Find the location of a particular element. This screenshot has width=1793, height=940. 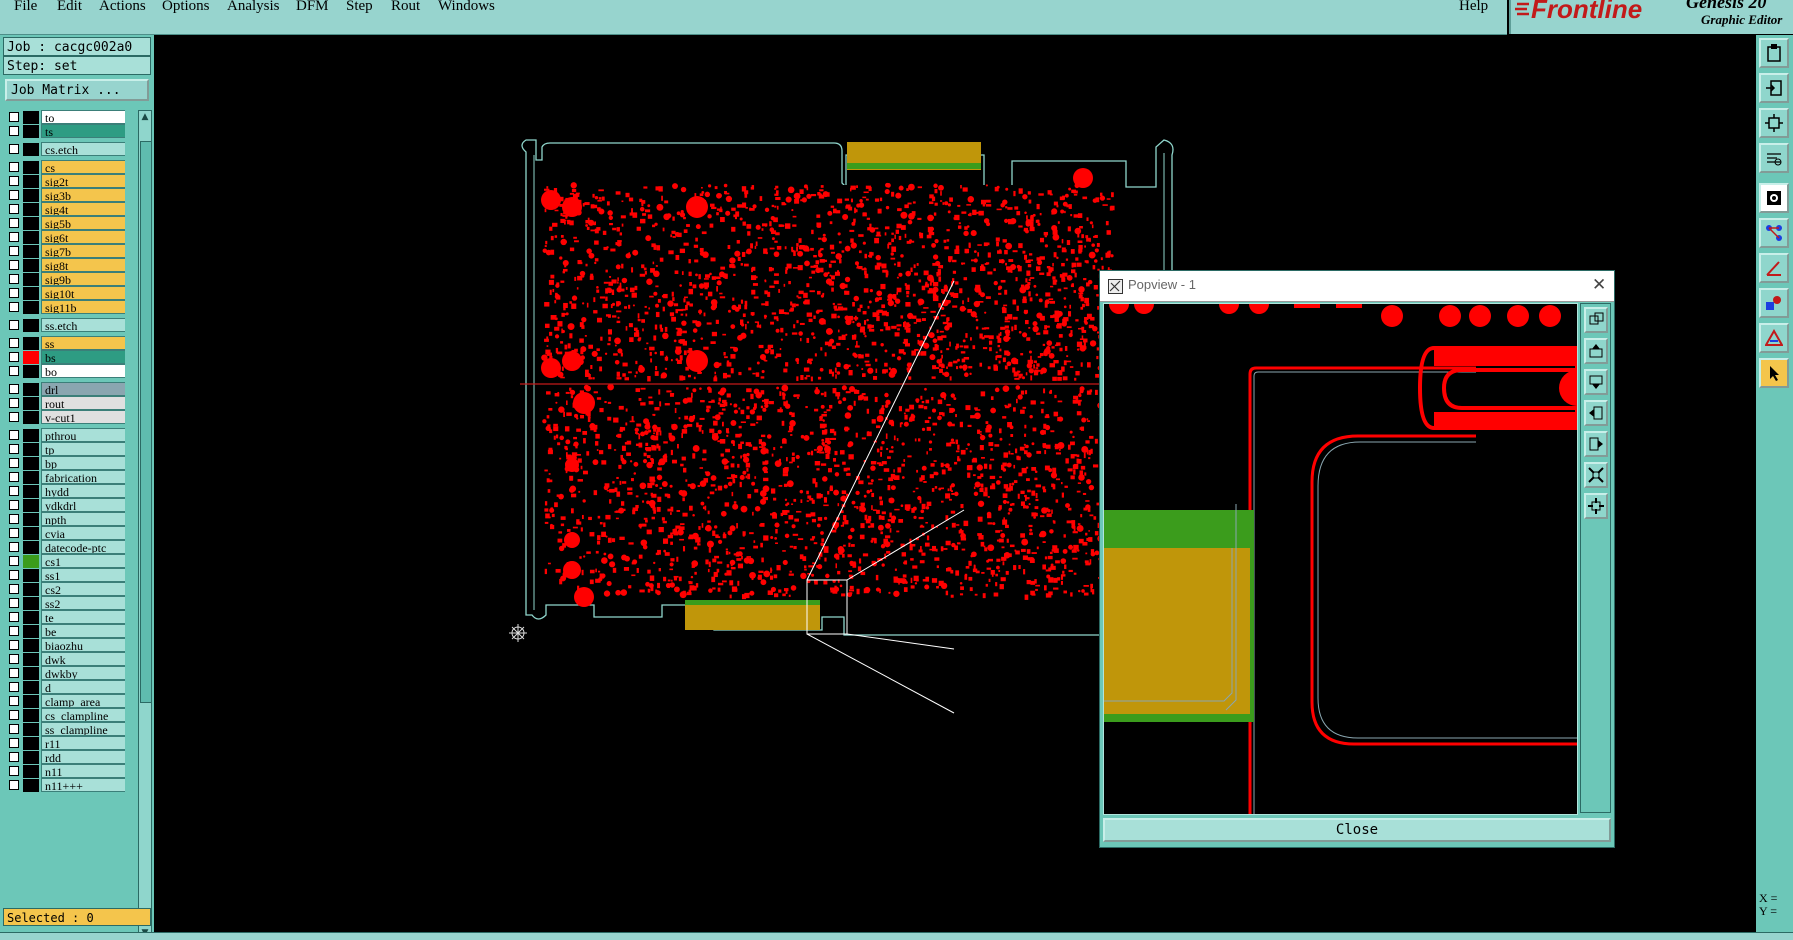

layer-row: fabrication is located at coordinates (65, 477).